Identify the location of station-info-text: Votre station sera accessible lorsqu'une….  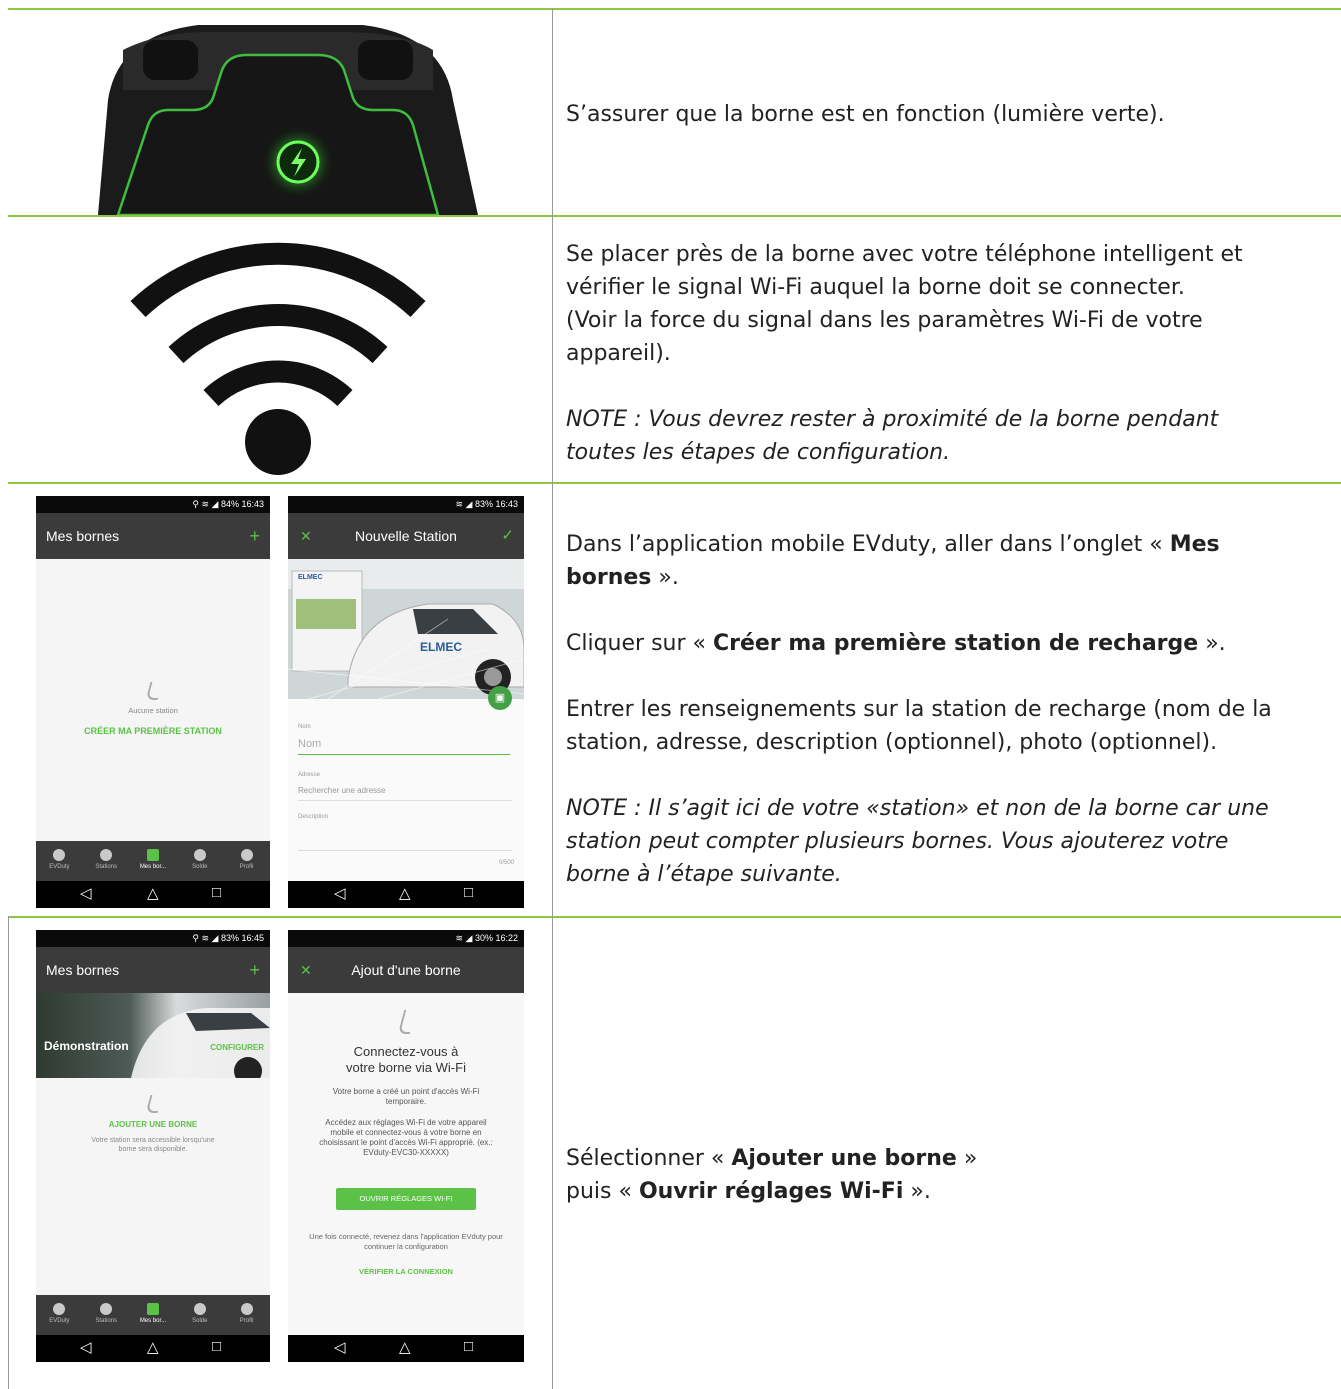
(153, 1145).